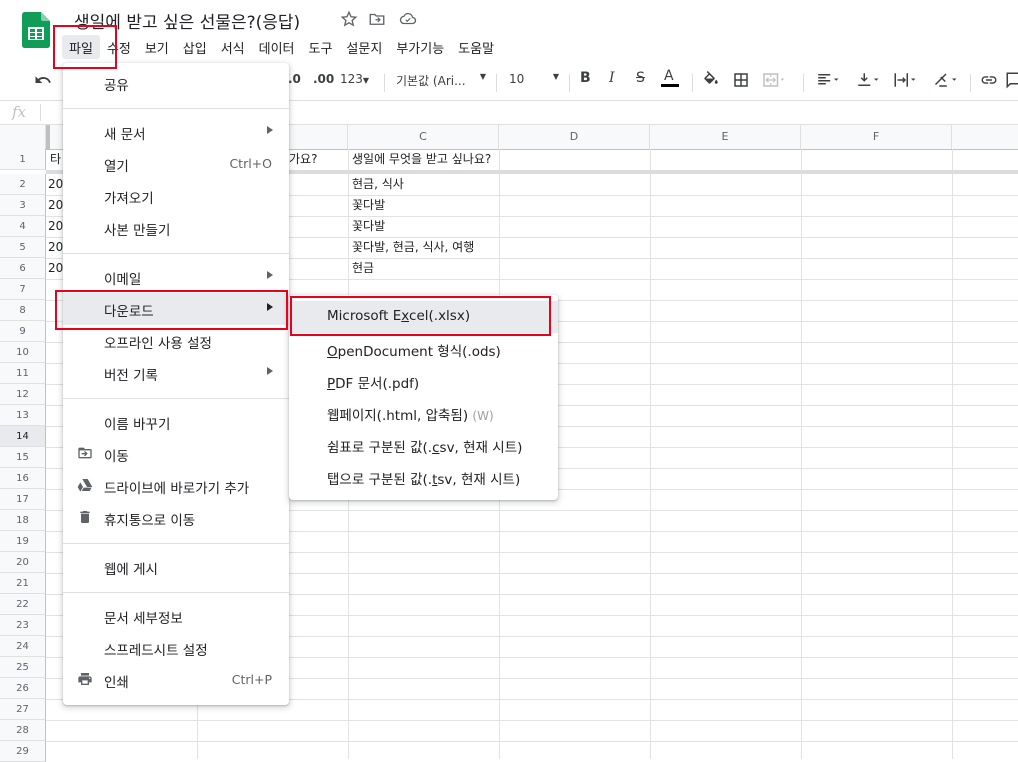 The height and width of the screenshot is (762, 1018). Describe the element at coordinates (413, 247) in the screenshot. I see `cell-c5: 꽃다발, 현금, 식사, 여행` at that location.